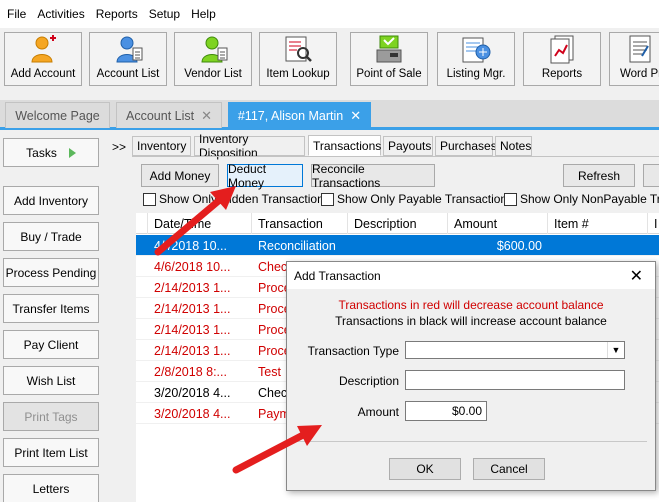 Image resolution: width=659 pixels, height=502 pixels. Describe the element at coordinates (51, 344) in the screenshot. I see `pay-client-button: Pay Client` at that location.